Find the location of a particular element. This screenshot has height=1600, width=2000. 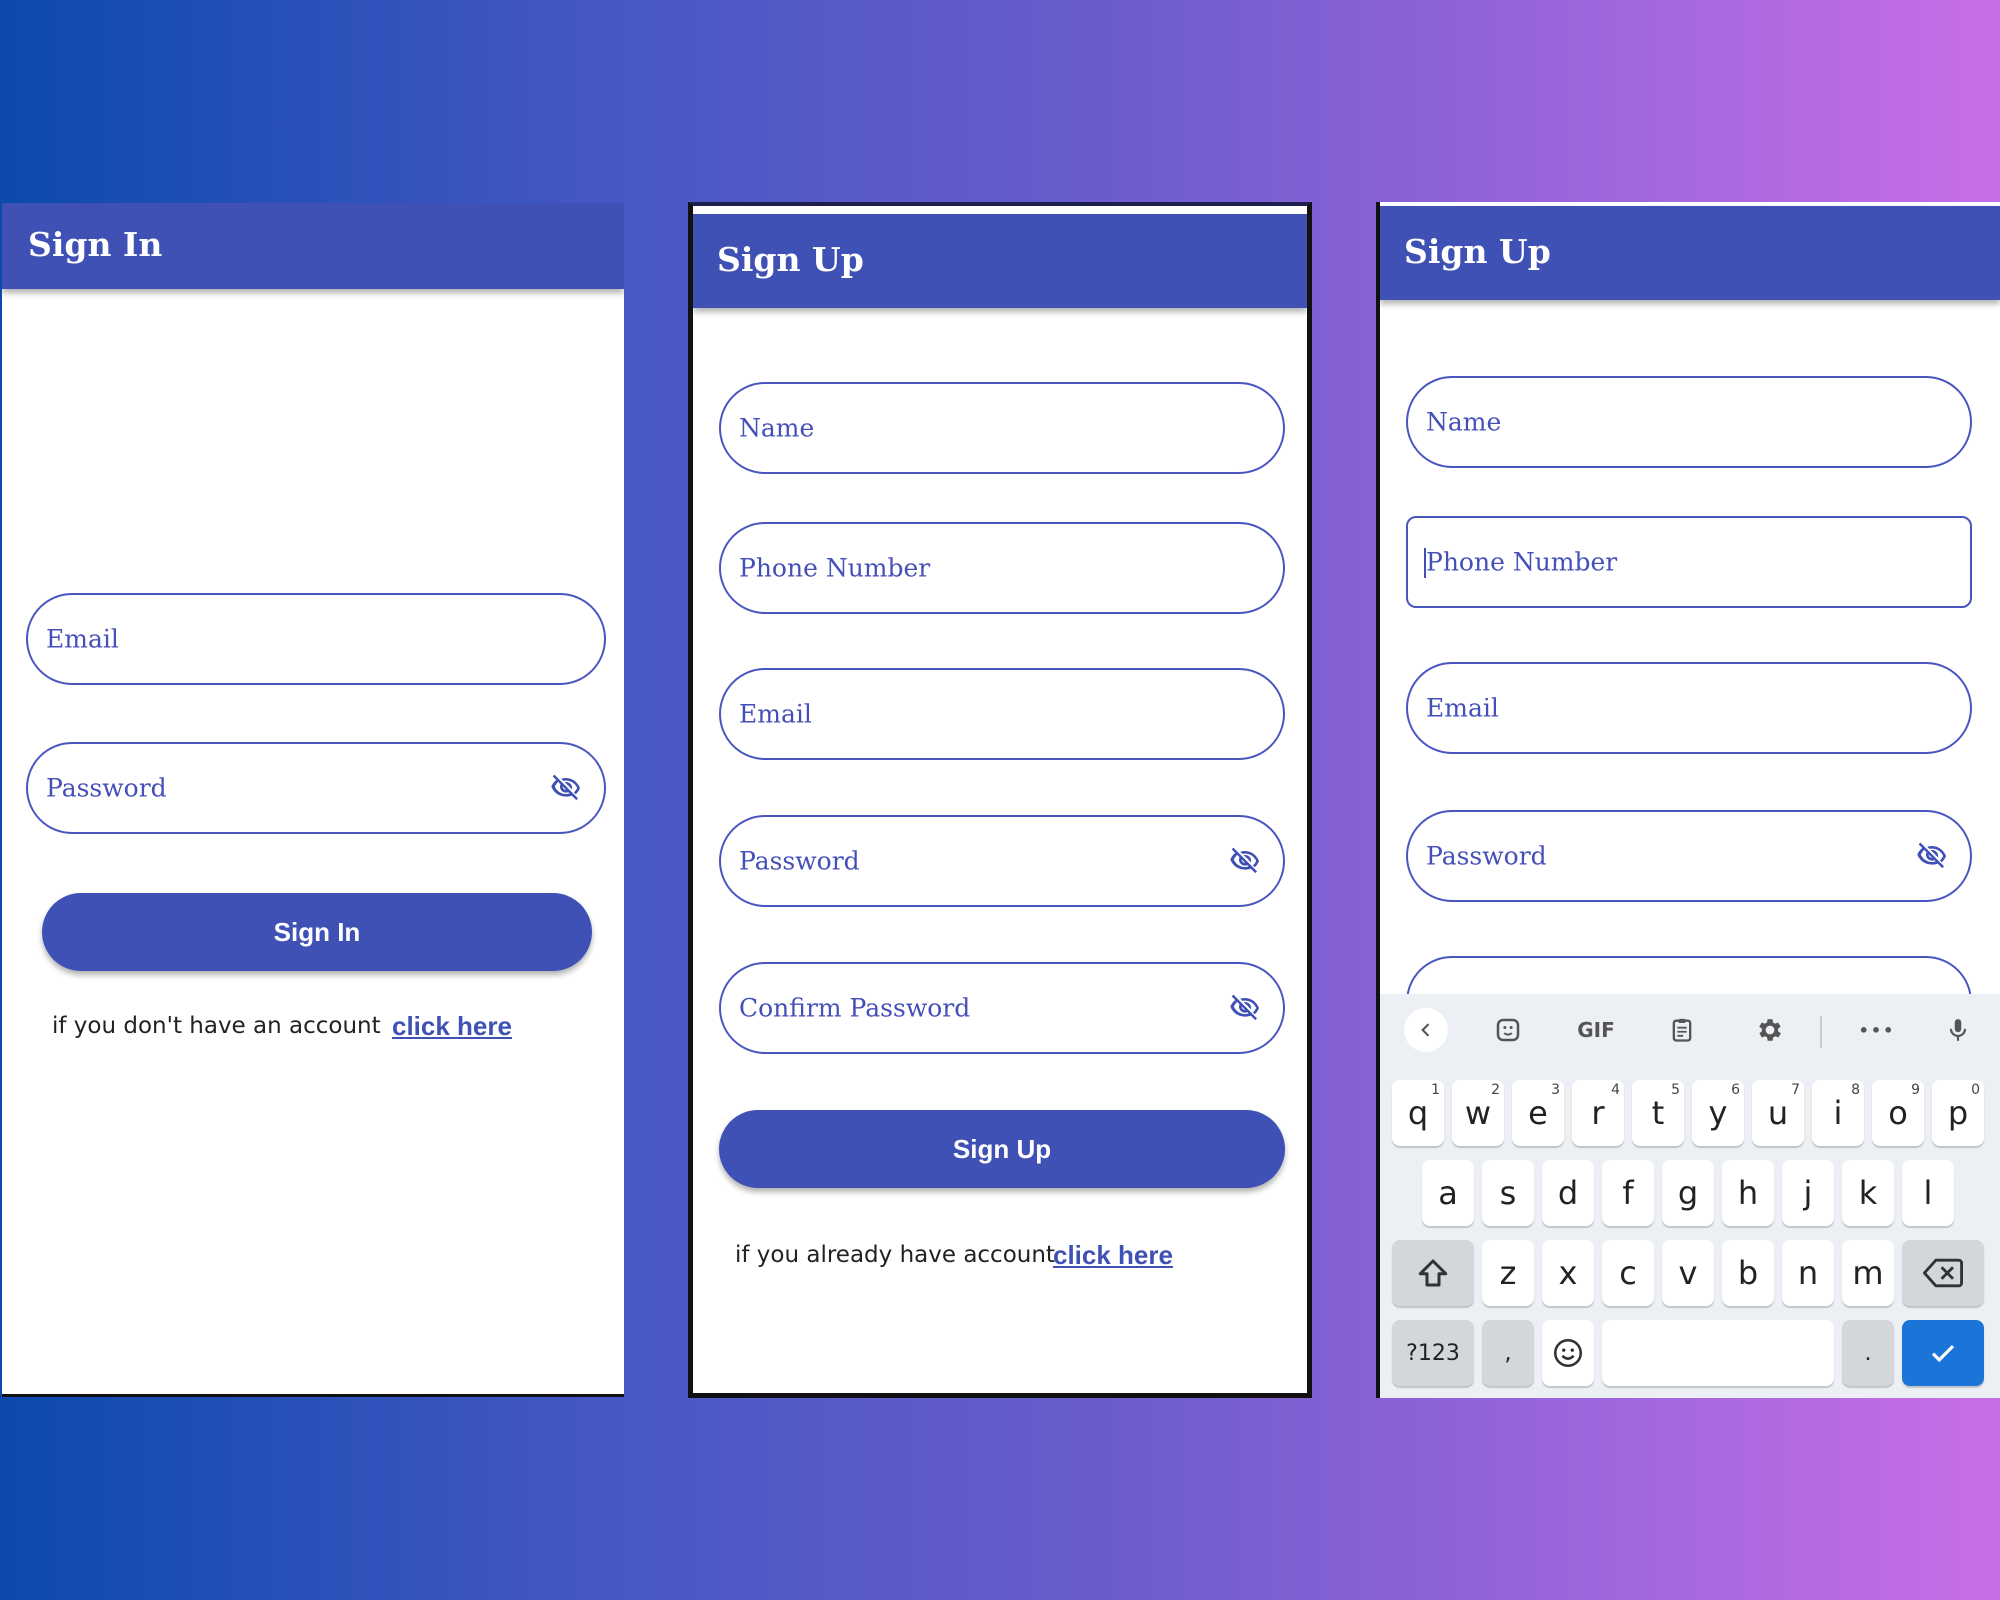

key-j: j is located at coordinates (1808, 1193).